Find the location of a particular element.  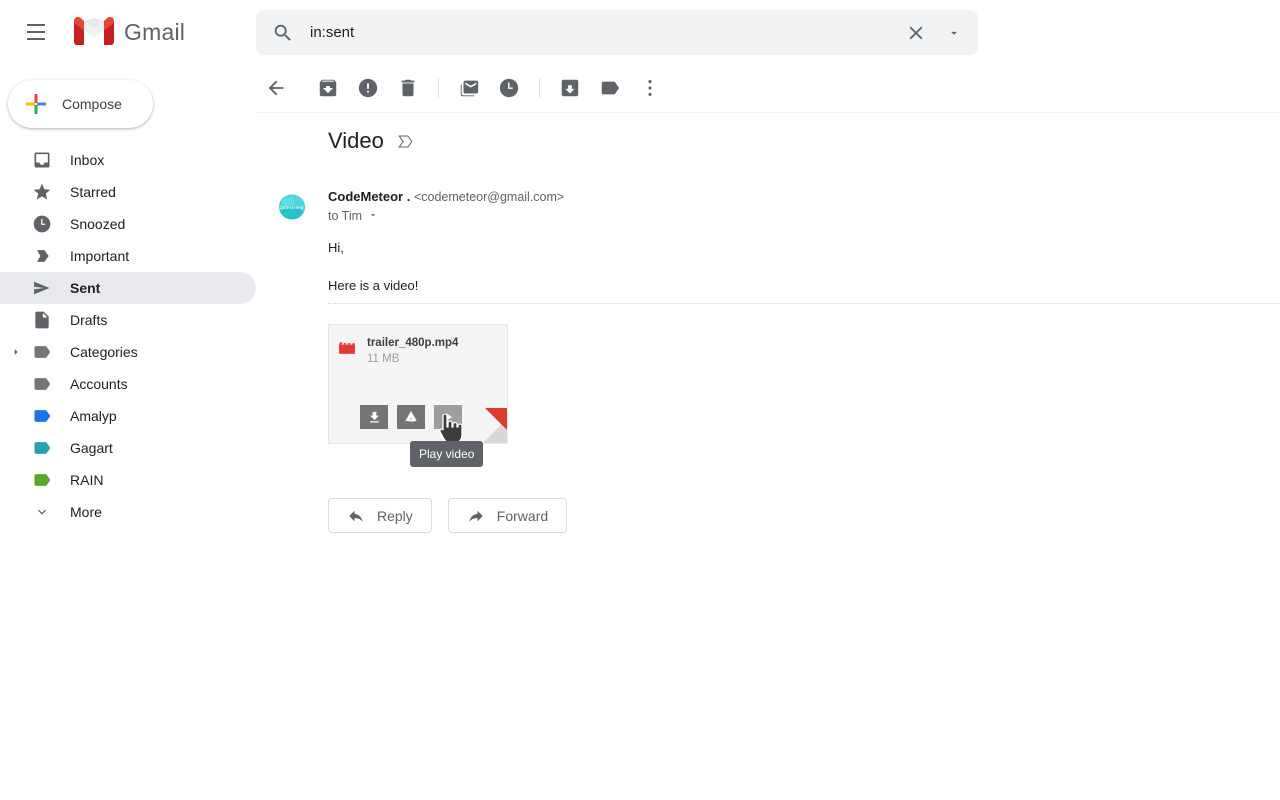

sidebar-item-snoozed: Snoozed is located at coordinates (128, 224).